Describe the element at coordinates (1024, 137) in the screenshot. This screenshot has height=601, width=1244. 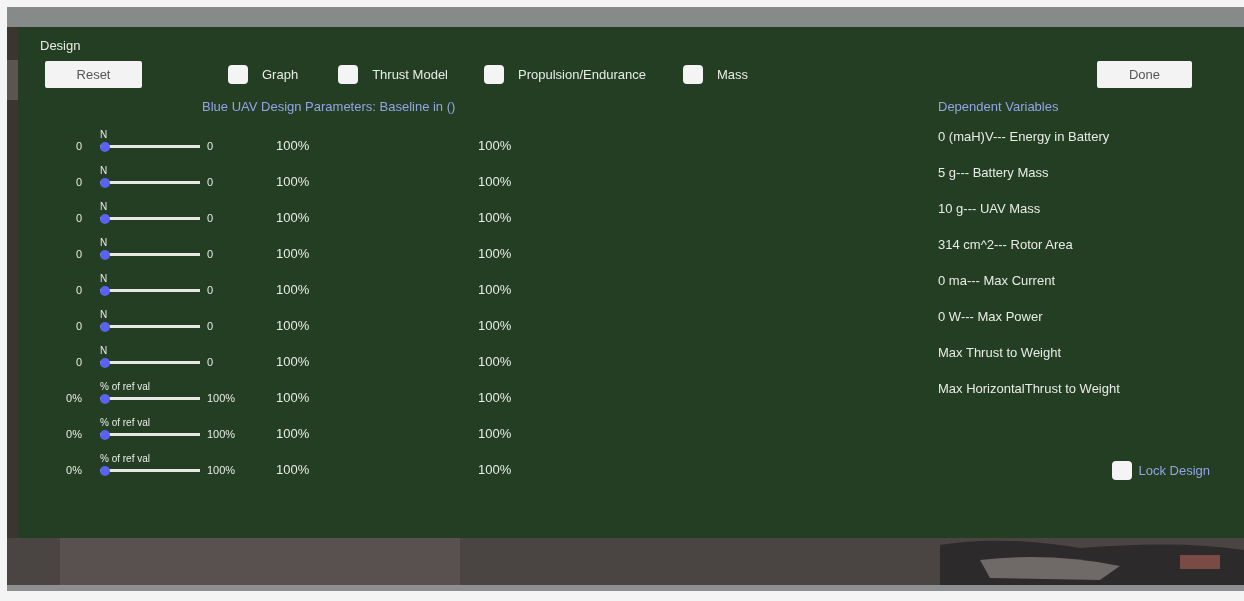
I see `dependent-variable: 0 (maH)V--- Energy in Battery` at that location.